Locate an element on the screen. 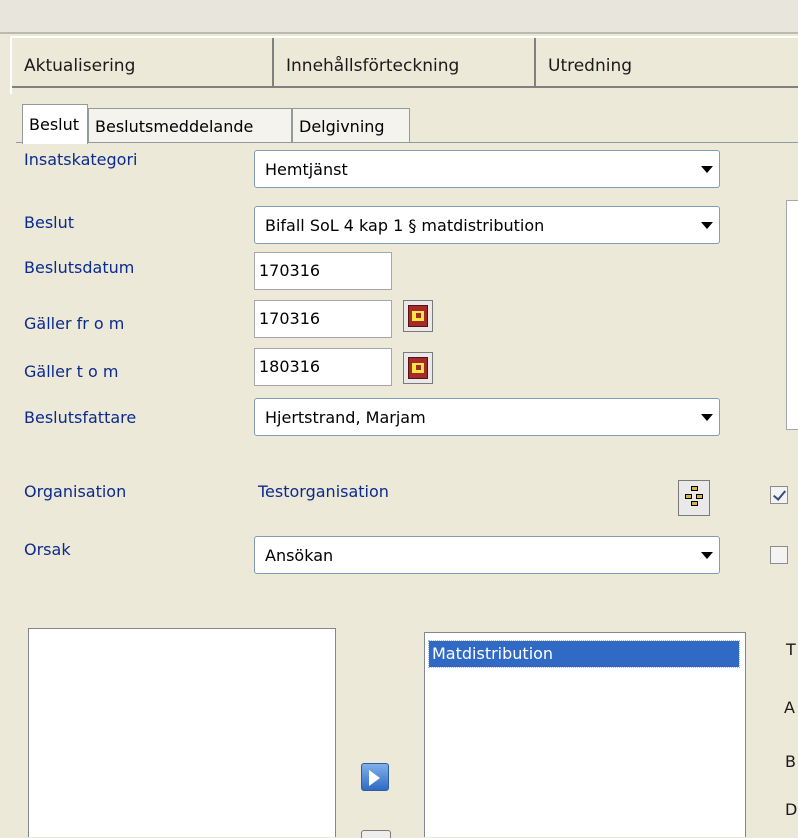 This screenshot has height=838, width=798. galler-tom-calendar-button is located at coordinates (418, 368).